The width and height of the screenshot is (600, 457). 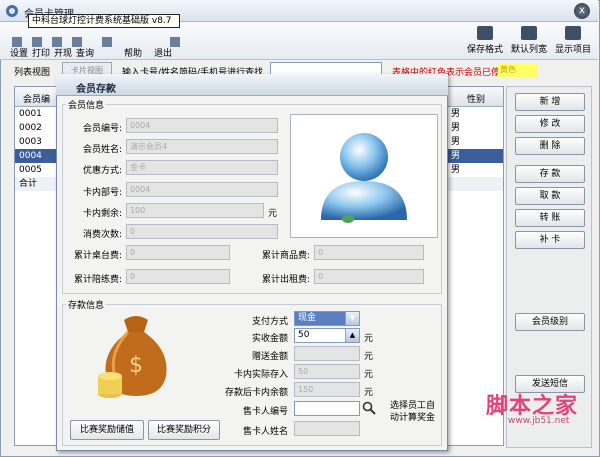 What do you see at coordinates (364, 176) in the screenshot?
I see `member-photo` at bounding box center [364, 176].